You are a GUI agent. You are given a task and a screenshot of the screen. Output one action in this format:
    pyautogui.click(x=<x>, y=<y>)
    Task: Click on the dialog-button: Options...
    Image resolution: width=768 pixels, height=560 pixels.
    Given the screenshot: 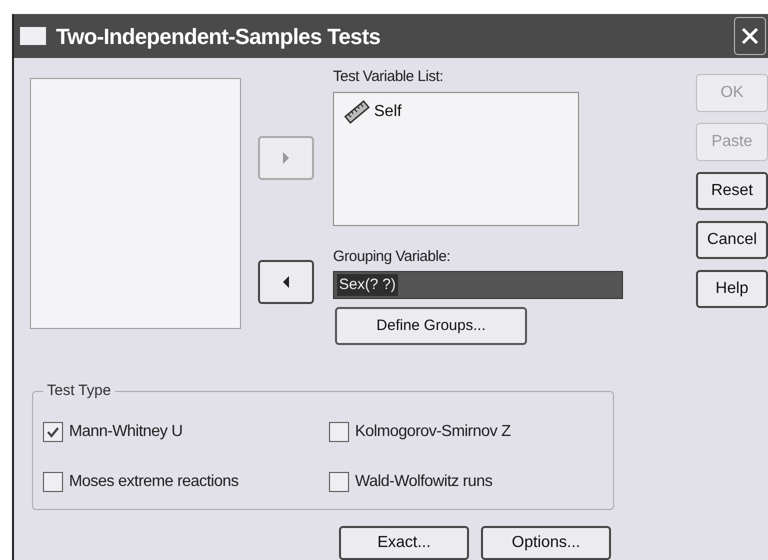 What is the action you would take?
    pyautogui.click(x=546, y=543)
    